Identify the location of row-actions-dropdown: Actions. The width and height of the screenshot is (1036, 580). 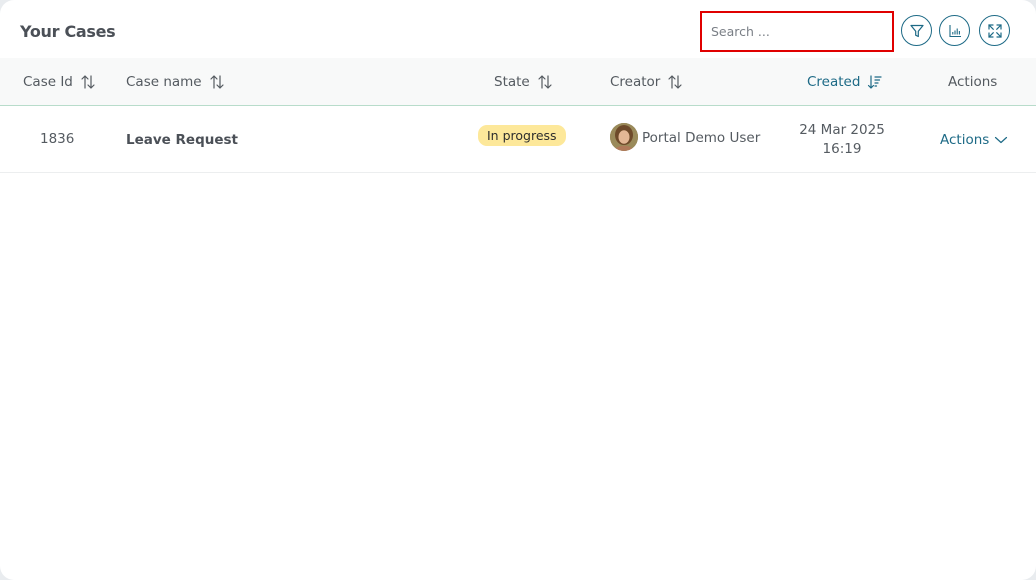
(974, 140).